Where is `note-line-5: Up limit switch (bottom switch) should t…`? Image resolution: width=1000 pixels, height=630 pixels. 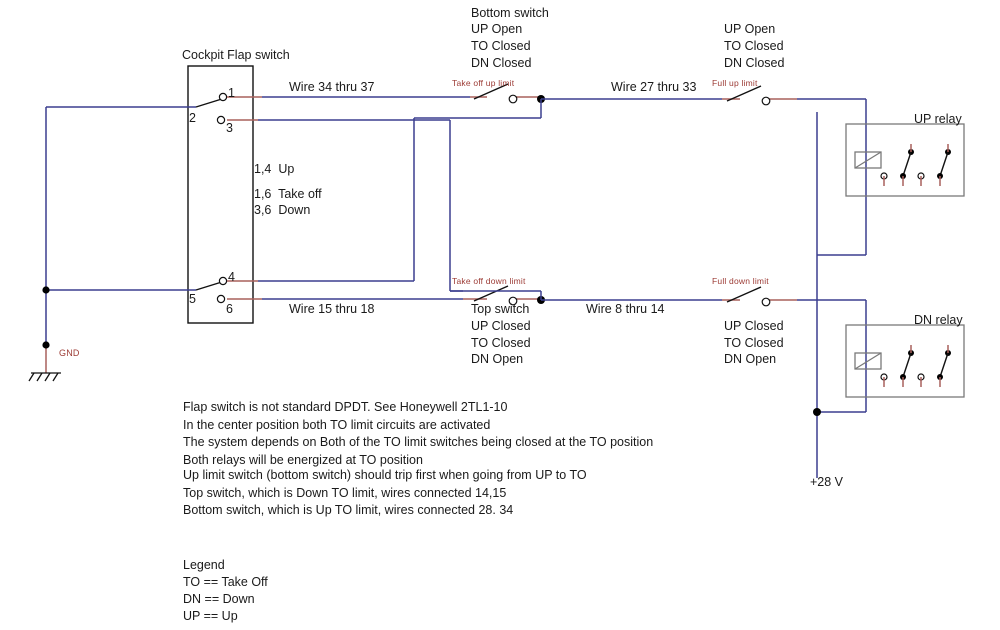 note-line-5: Up limit switch (bottom switch) should t… is located at coordinates (385, 475).